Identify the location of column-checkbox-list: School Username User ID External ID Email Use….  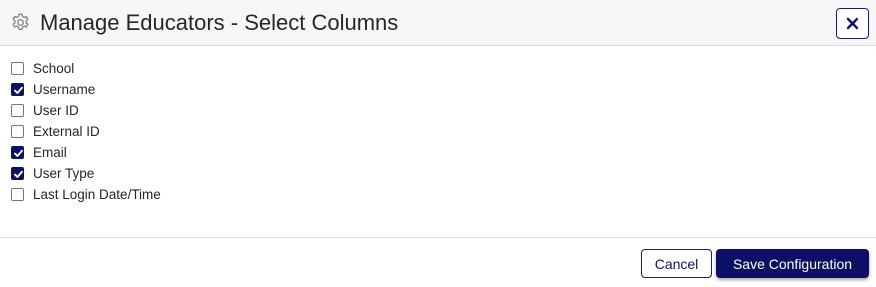
(86, 131).